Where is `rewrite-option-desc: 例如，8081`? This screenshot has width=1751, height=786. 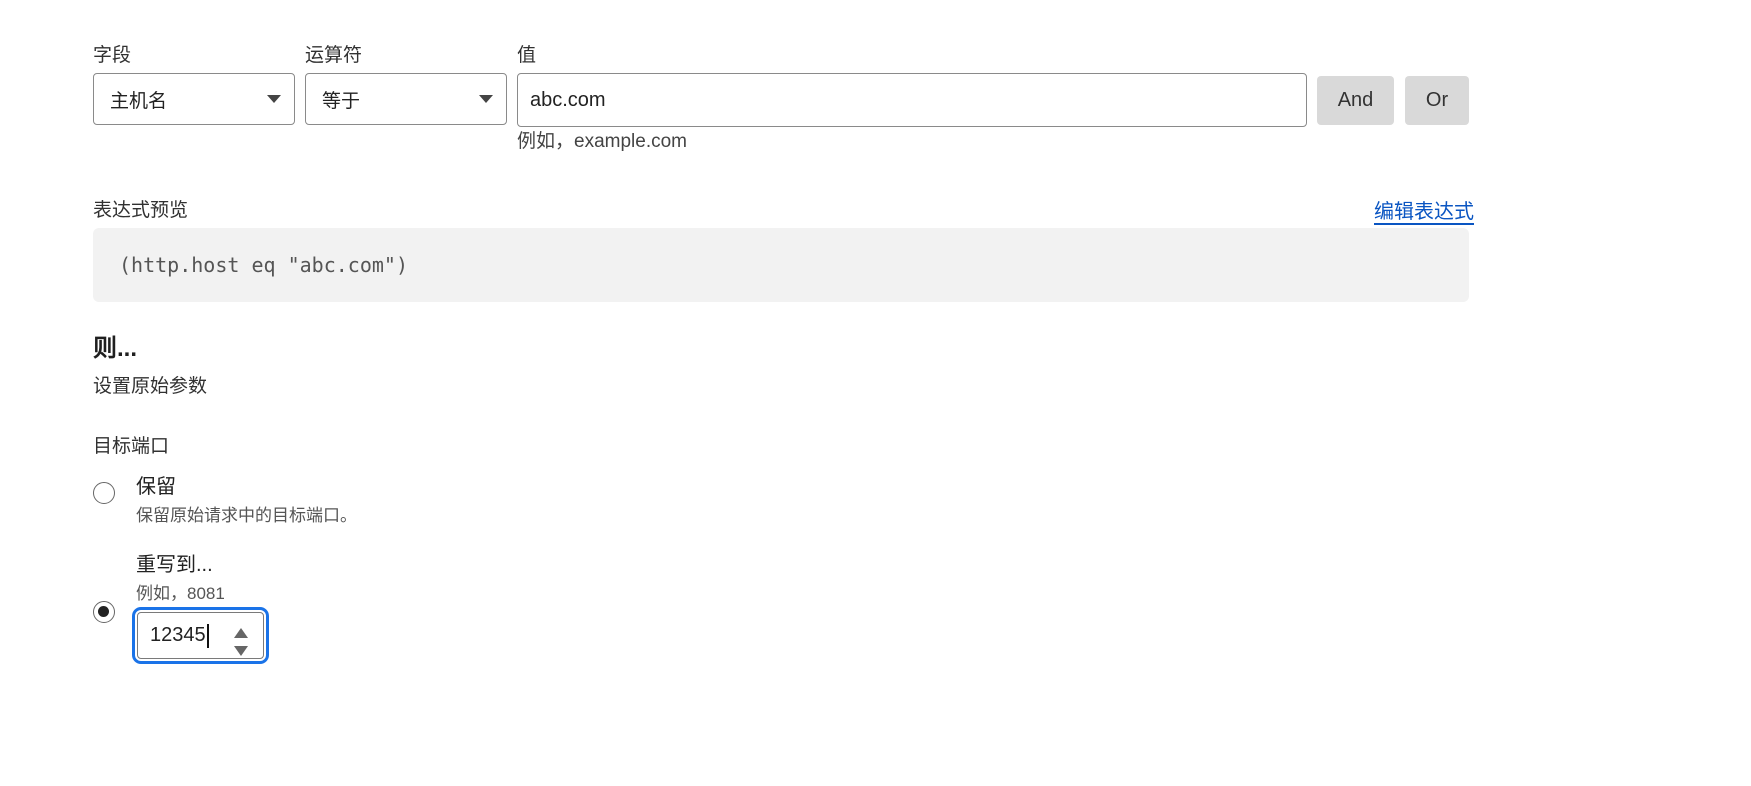
rewrite-option-desc: 例如，8081 is located at coordinates (180, 593).